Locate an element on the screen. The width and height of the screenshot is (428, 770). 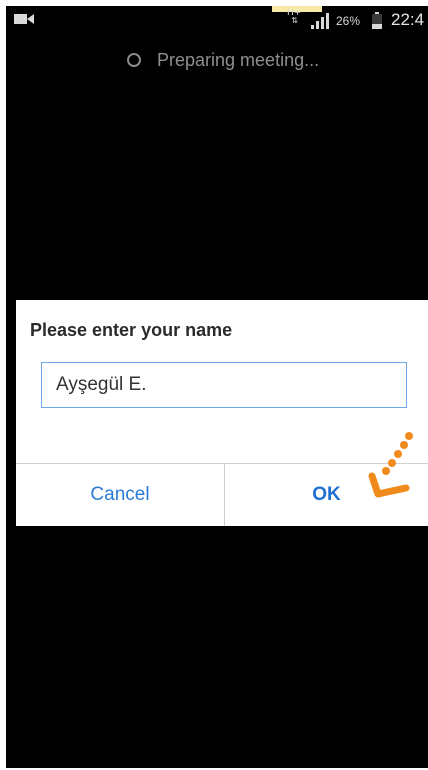
tap-indicator-icon is located at coordinates (390, 465).